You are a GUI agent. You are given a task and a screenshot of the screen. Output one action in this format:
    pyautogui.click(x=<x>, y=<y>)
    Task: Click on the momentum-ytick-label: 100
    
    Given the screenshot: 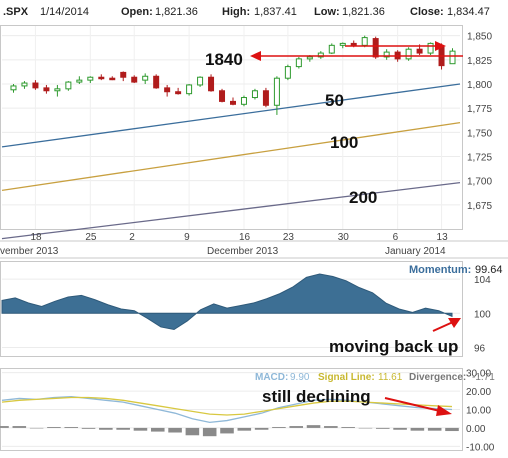 What is the action you would take?
    pyautogui.click(x=482, y=314)
    